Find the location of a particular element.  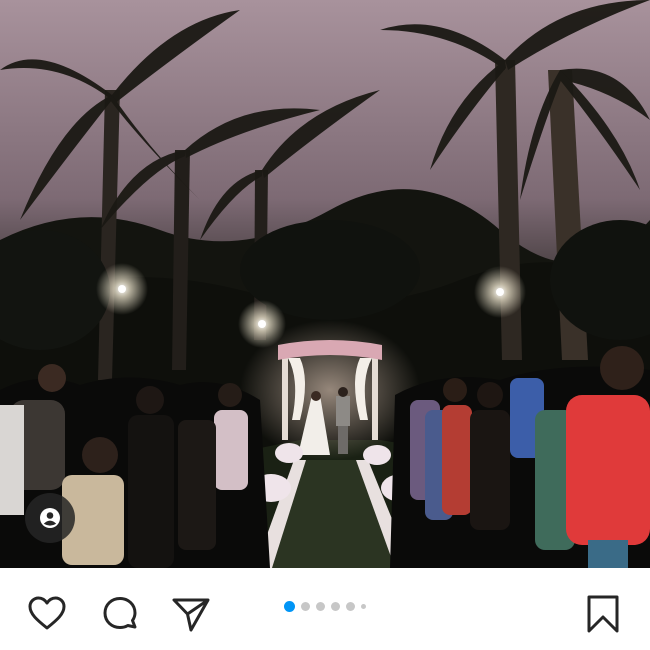

comment-bubble-icon is located at coordinates (120, 613).